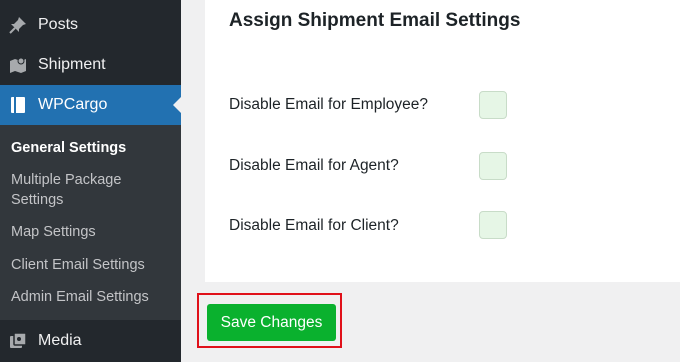 The width and height of the screenshot is (680, 362). I want to click on menu-item-shipment: Shipment, so click(90, 65).